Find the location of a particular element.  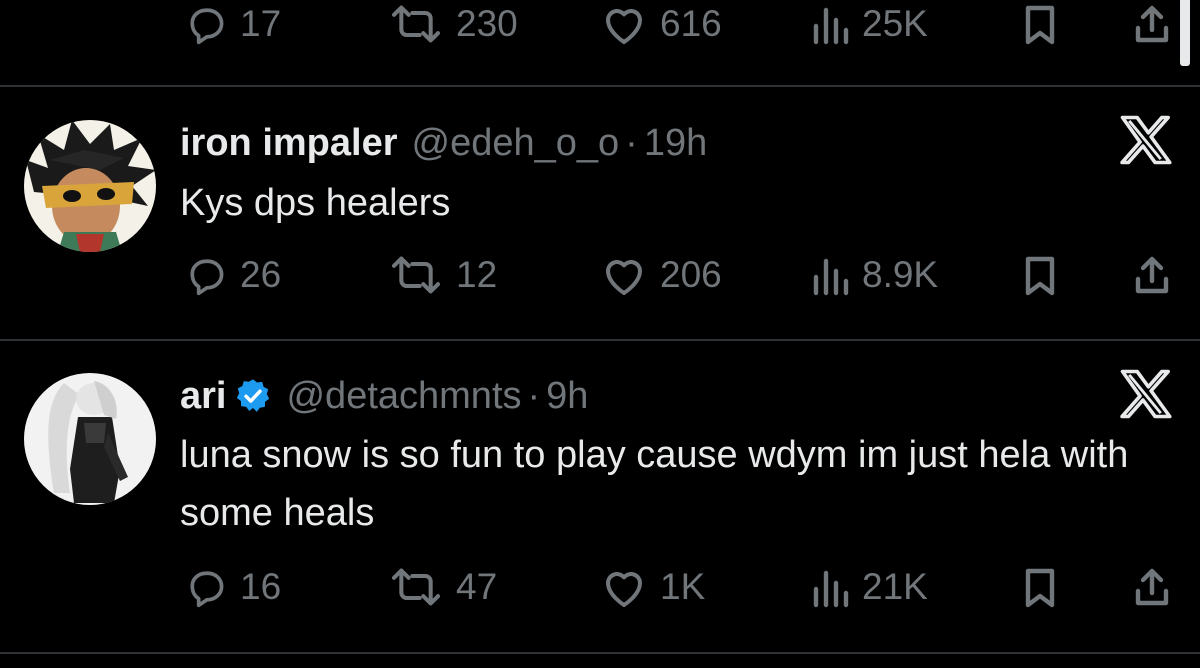

like-button: 206 is located at coordinates (661, 275).